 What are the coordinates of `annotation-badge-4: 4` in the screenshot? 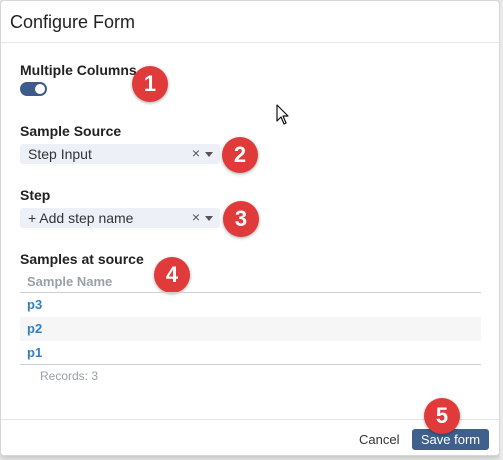 It's located at (172, 275).